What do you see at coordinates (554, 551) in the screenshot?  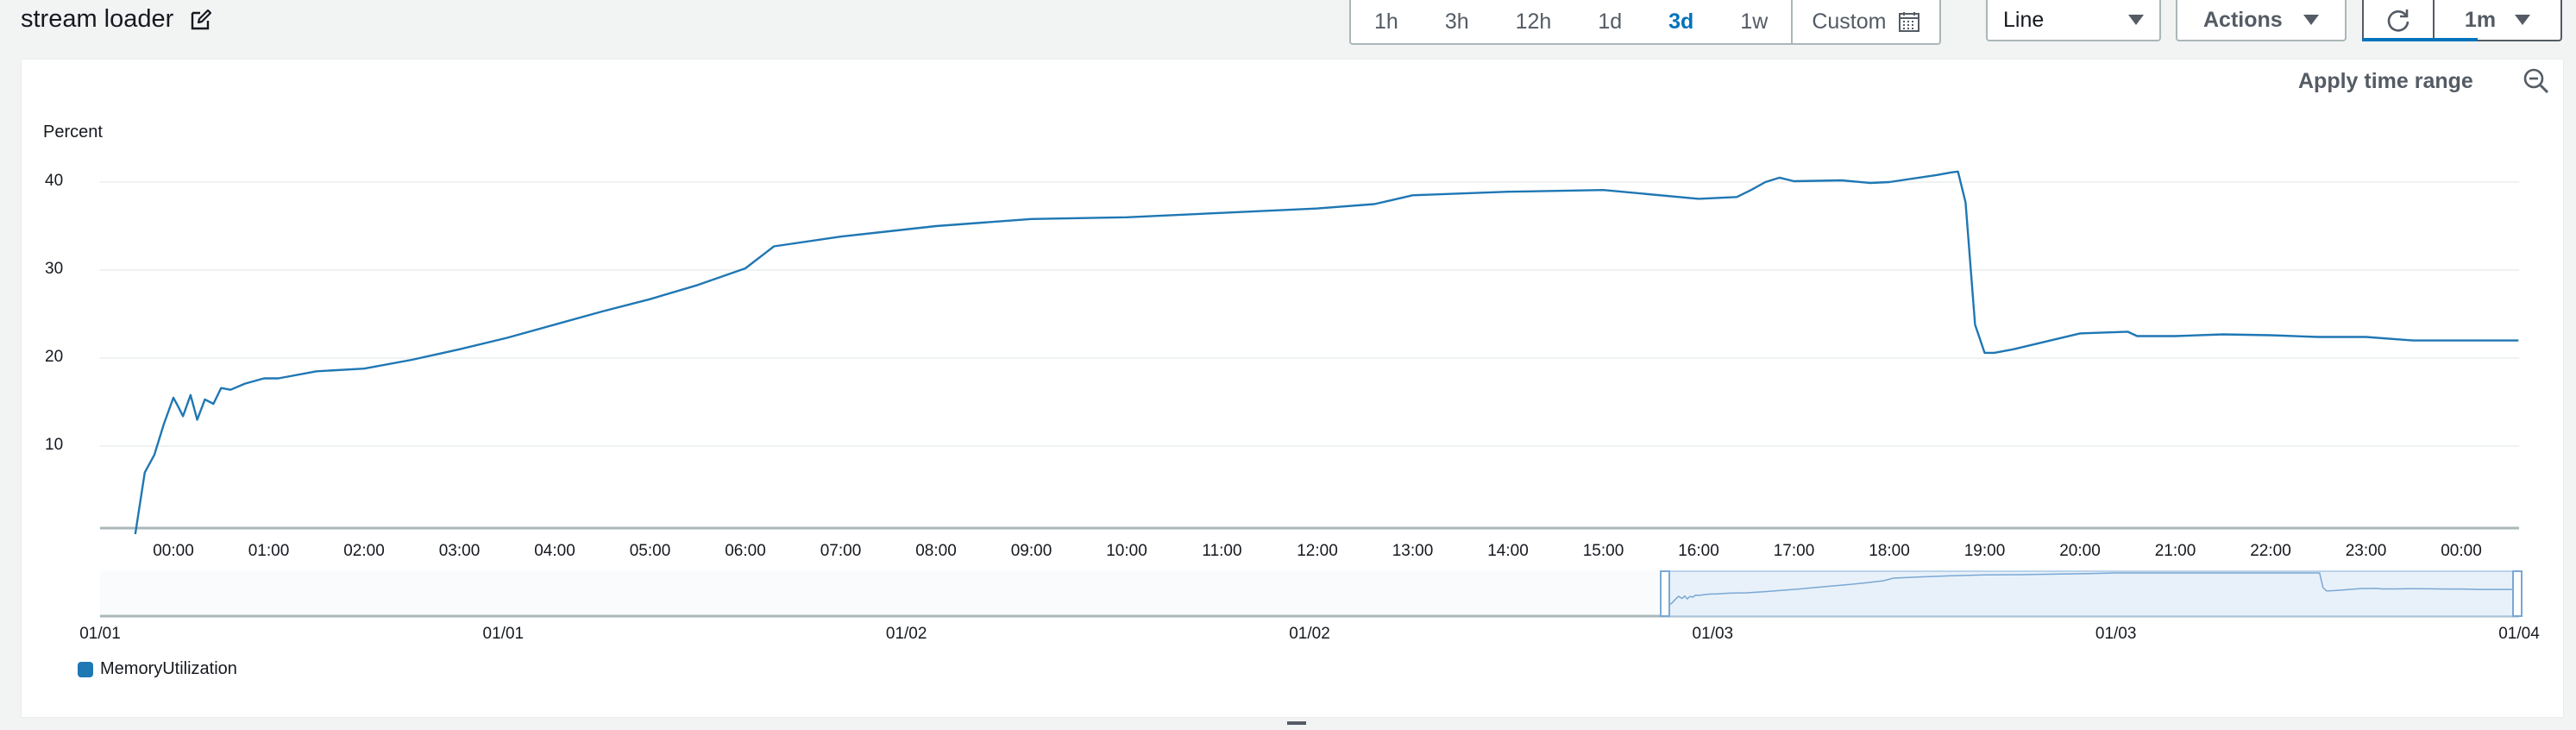 I see `x-tick-label: 04:00` at bounding box center [554, 551].